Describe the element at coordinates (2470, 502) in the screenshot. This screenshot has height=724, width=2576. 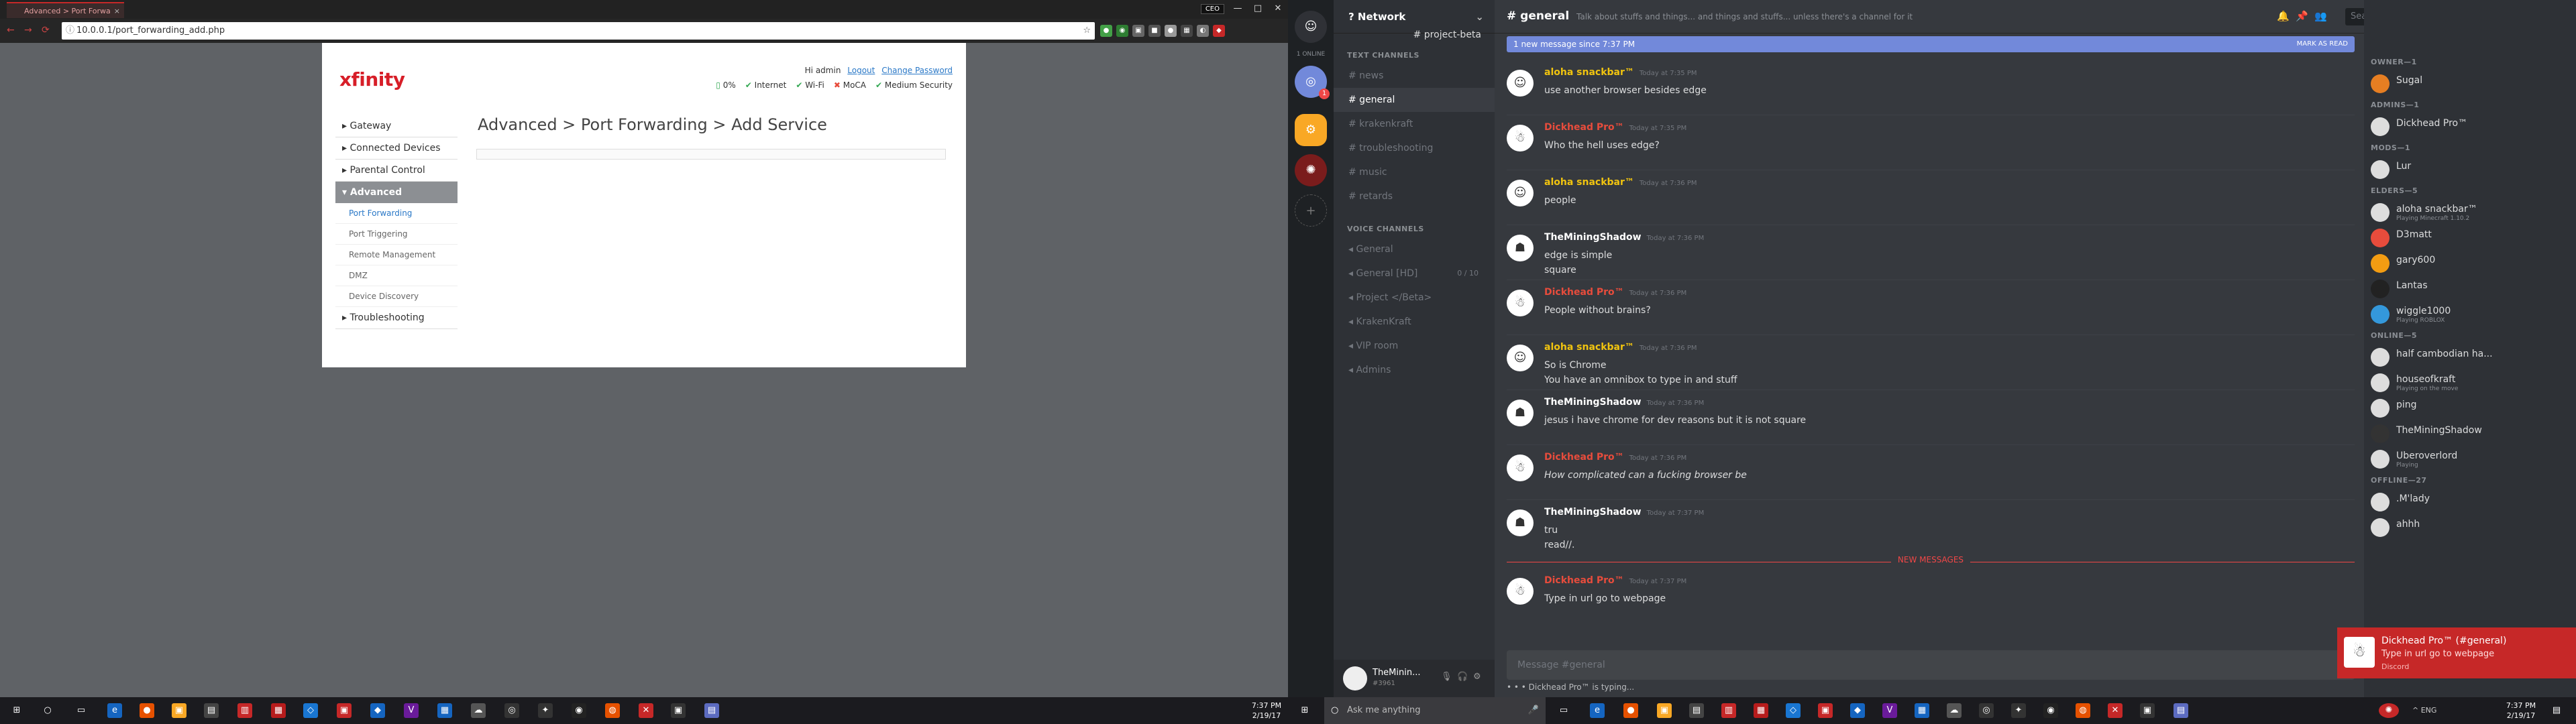
I see `member: .M'lady` at that location.